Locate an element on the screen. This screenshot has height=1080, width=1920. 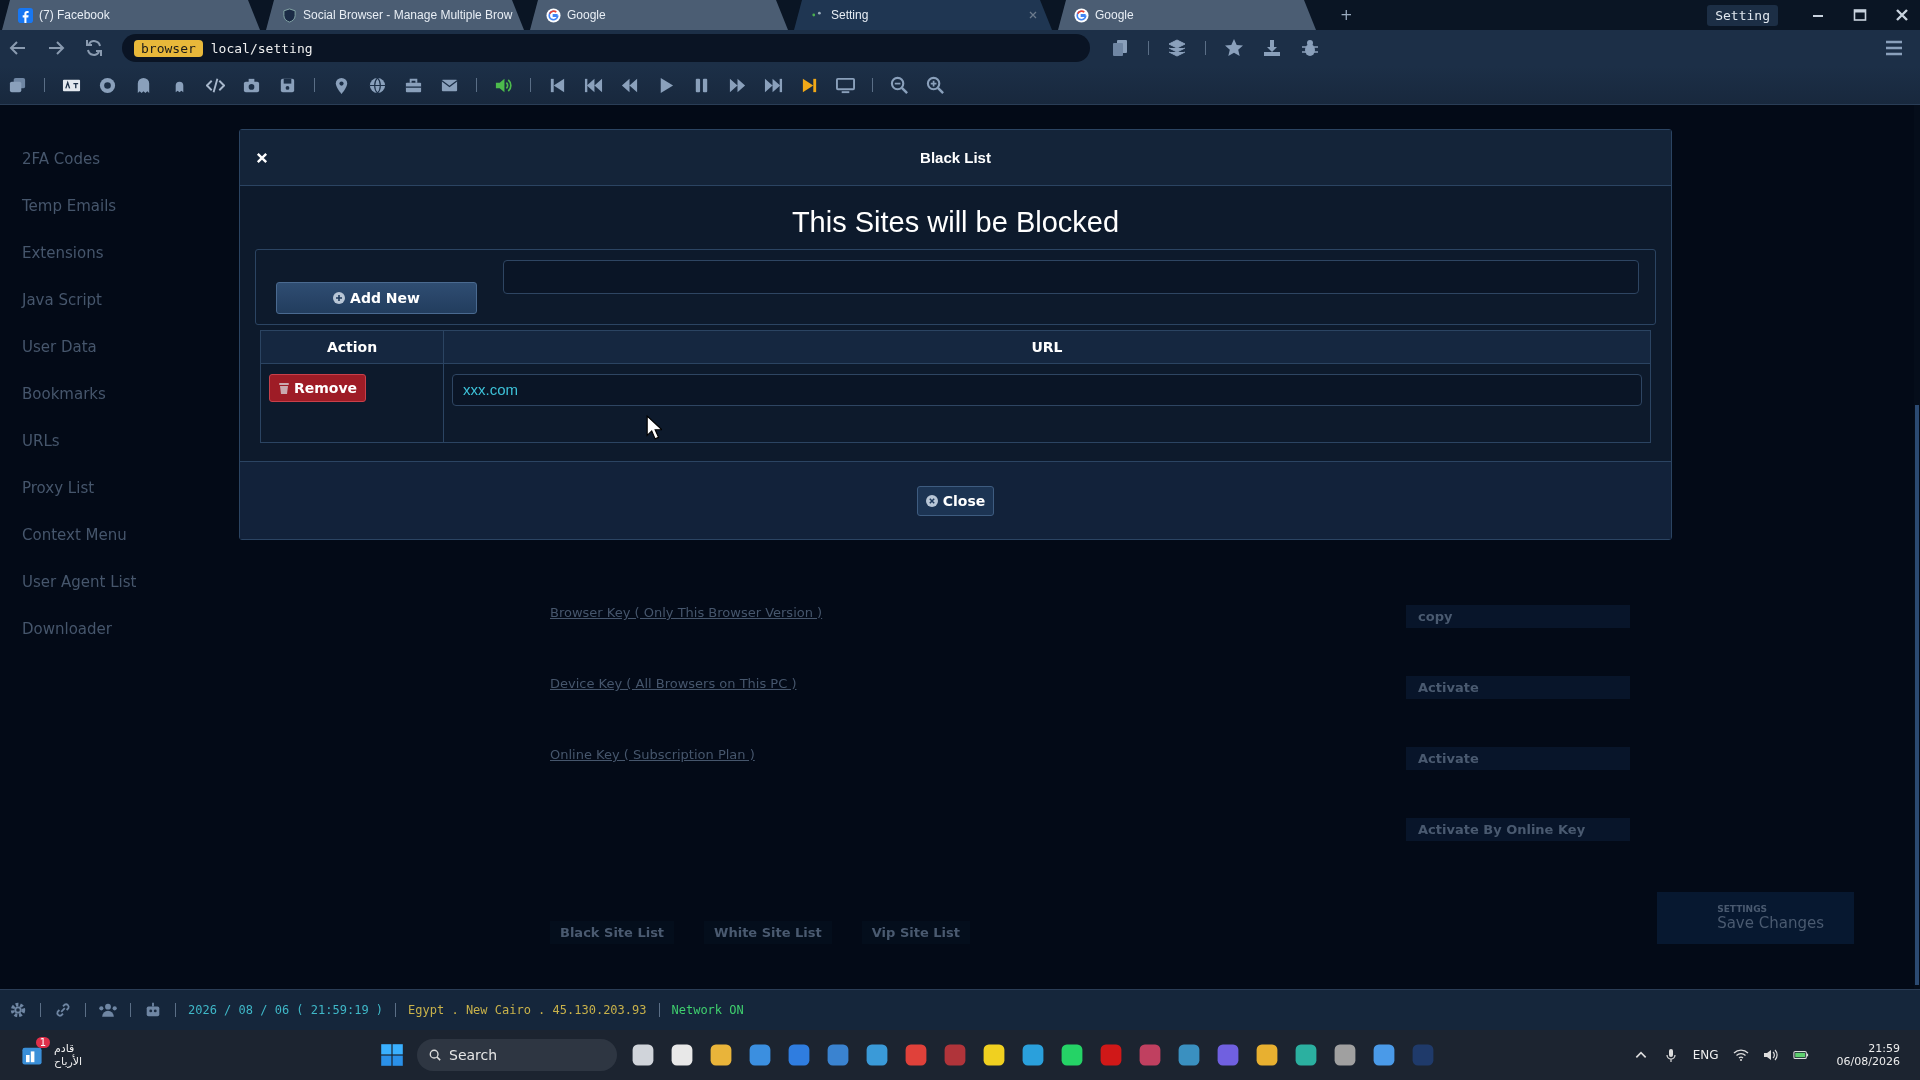
circle-icon is located at coordinates (107, 85).